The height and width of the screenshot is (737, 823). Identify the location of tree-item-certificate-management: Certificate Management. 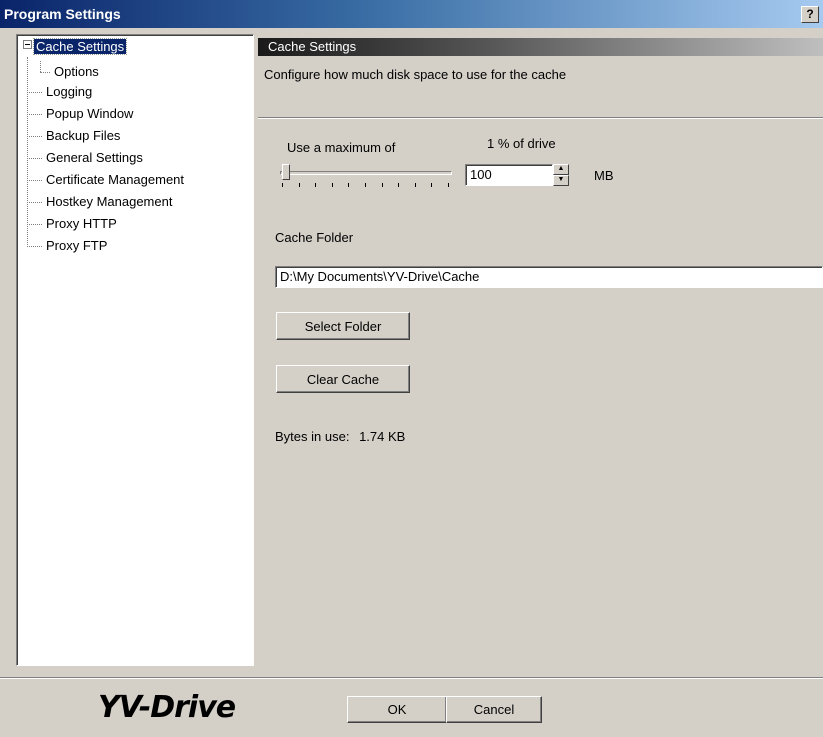
(115, 180).